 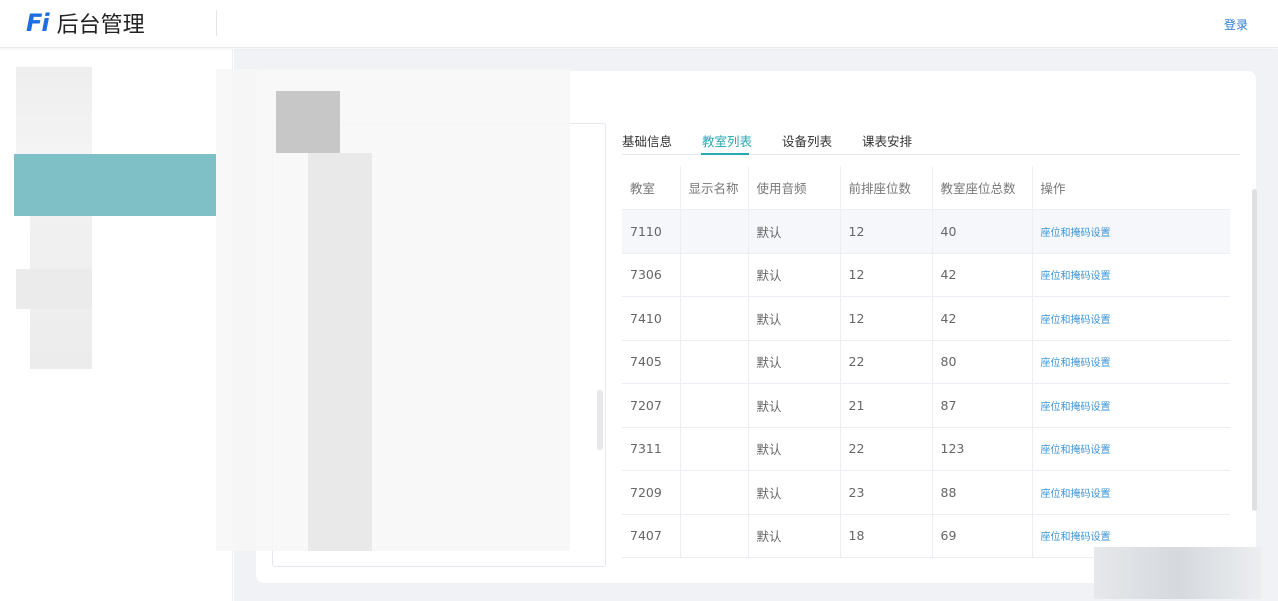 I want to click on table-row: 7207 默认 21 87 座位和掩码设置, so click(x=926, y=405).